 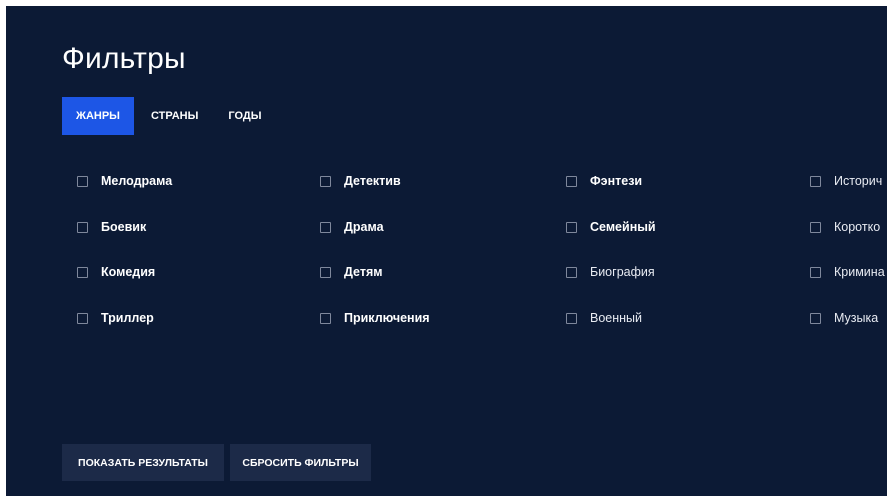 I want to click on genre-label: Боевик, so click(x=124, y=227).